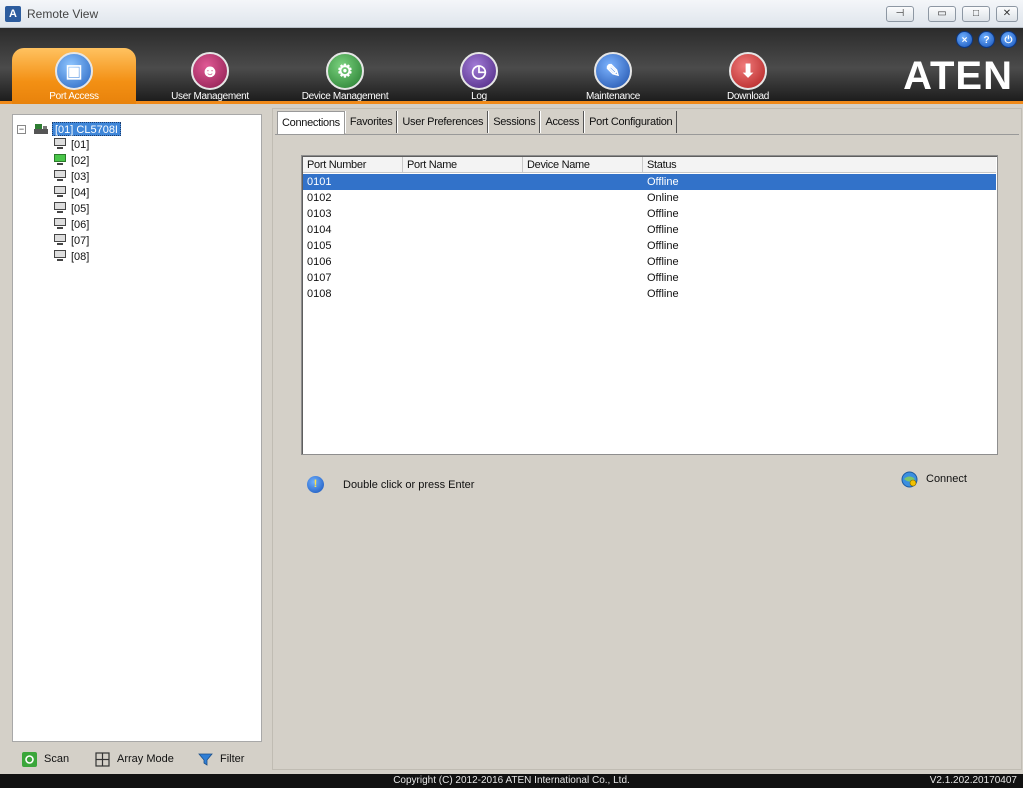  Describe the element at coordinates (311, 123) in the screenshot. I see `tab-connections: Connections` at that location.